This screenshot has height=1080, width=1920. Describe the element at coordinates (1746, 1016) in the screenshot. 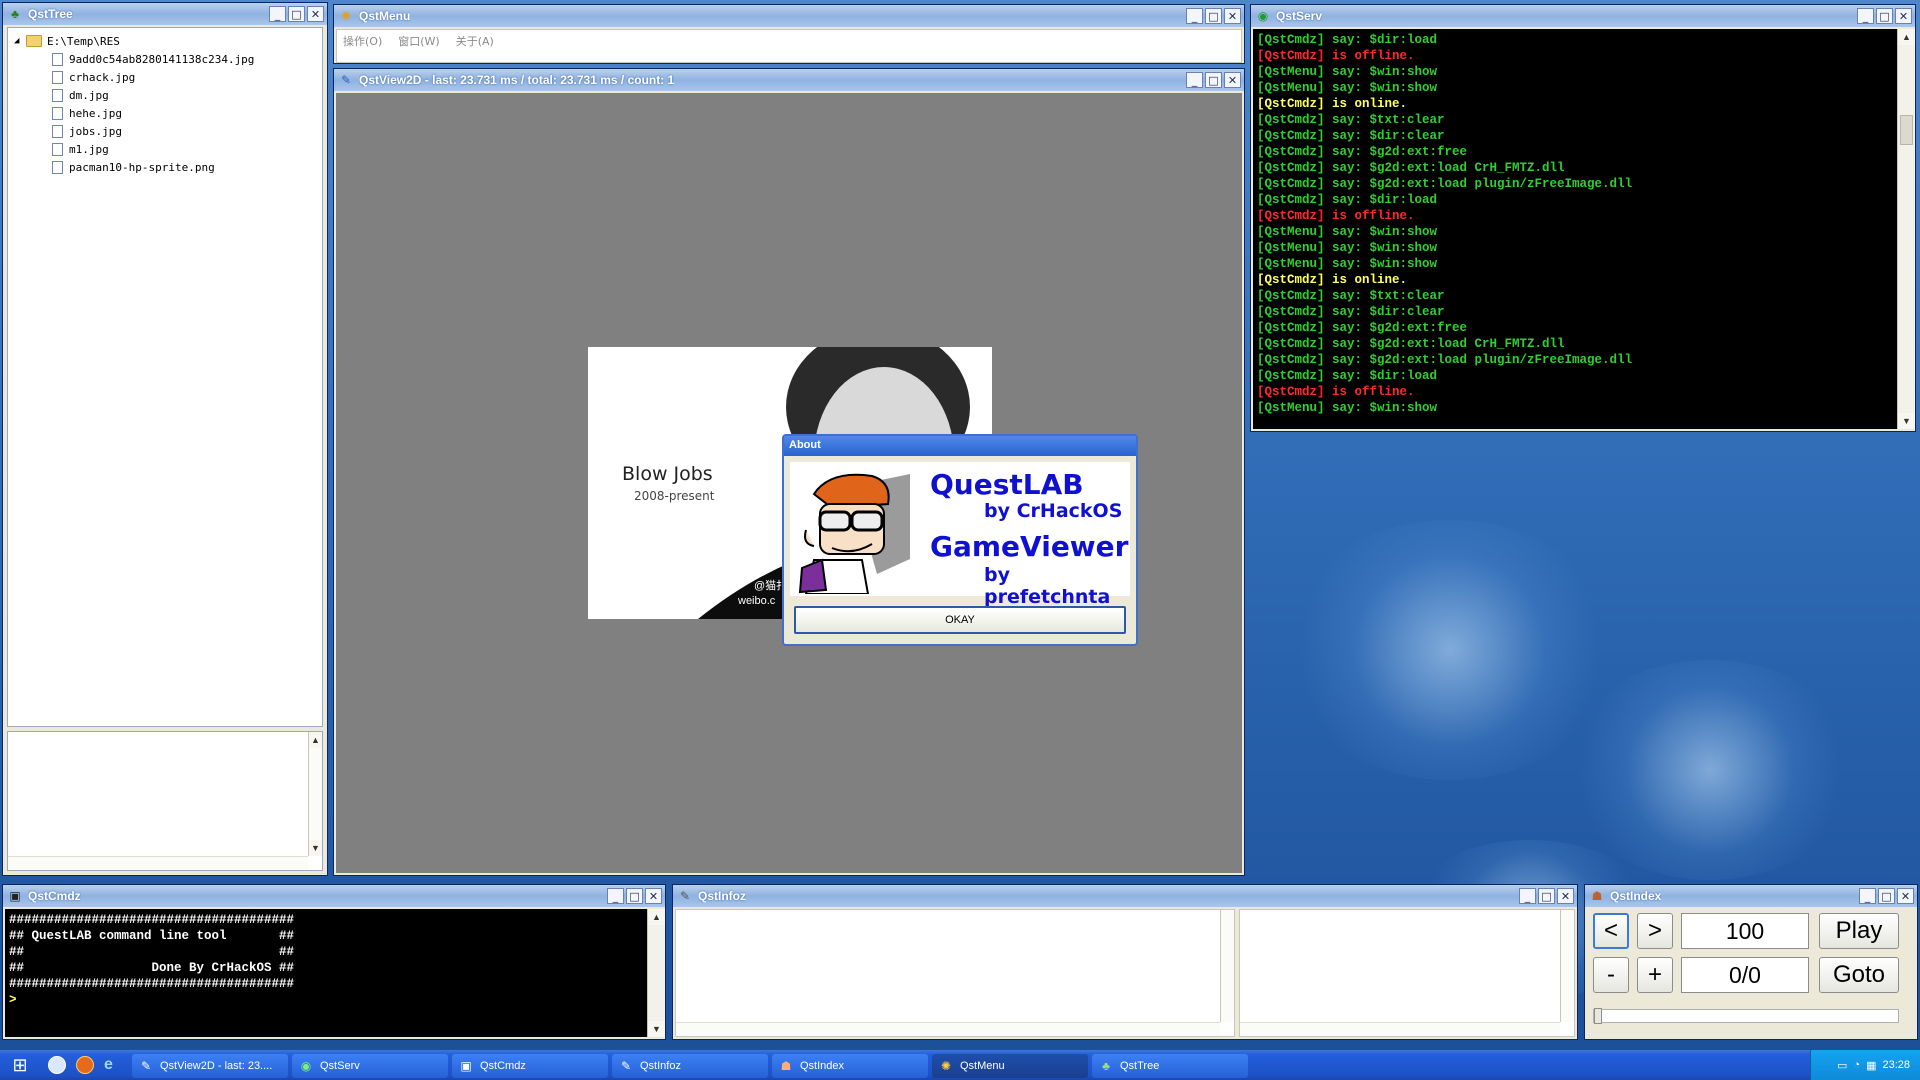

I see `index-slider` at that location.